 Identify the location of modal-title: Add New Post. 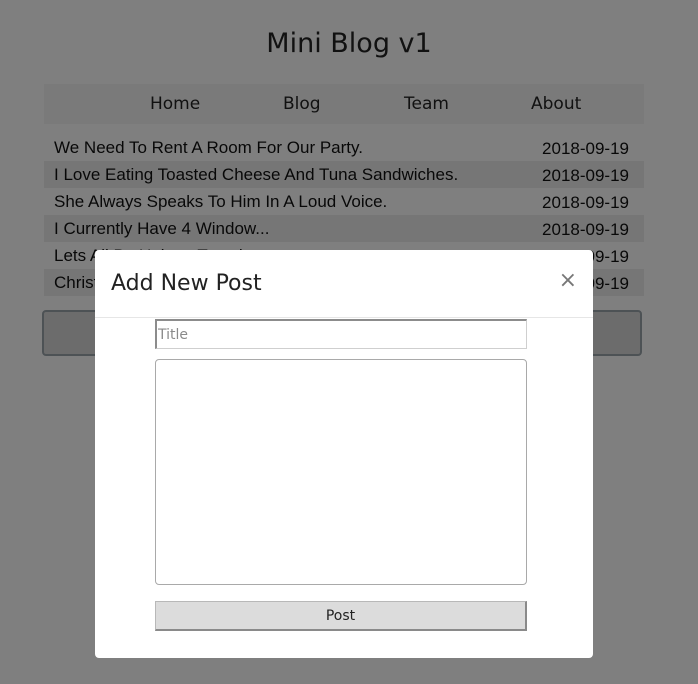
(186, 283).